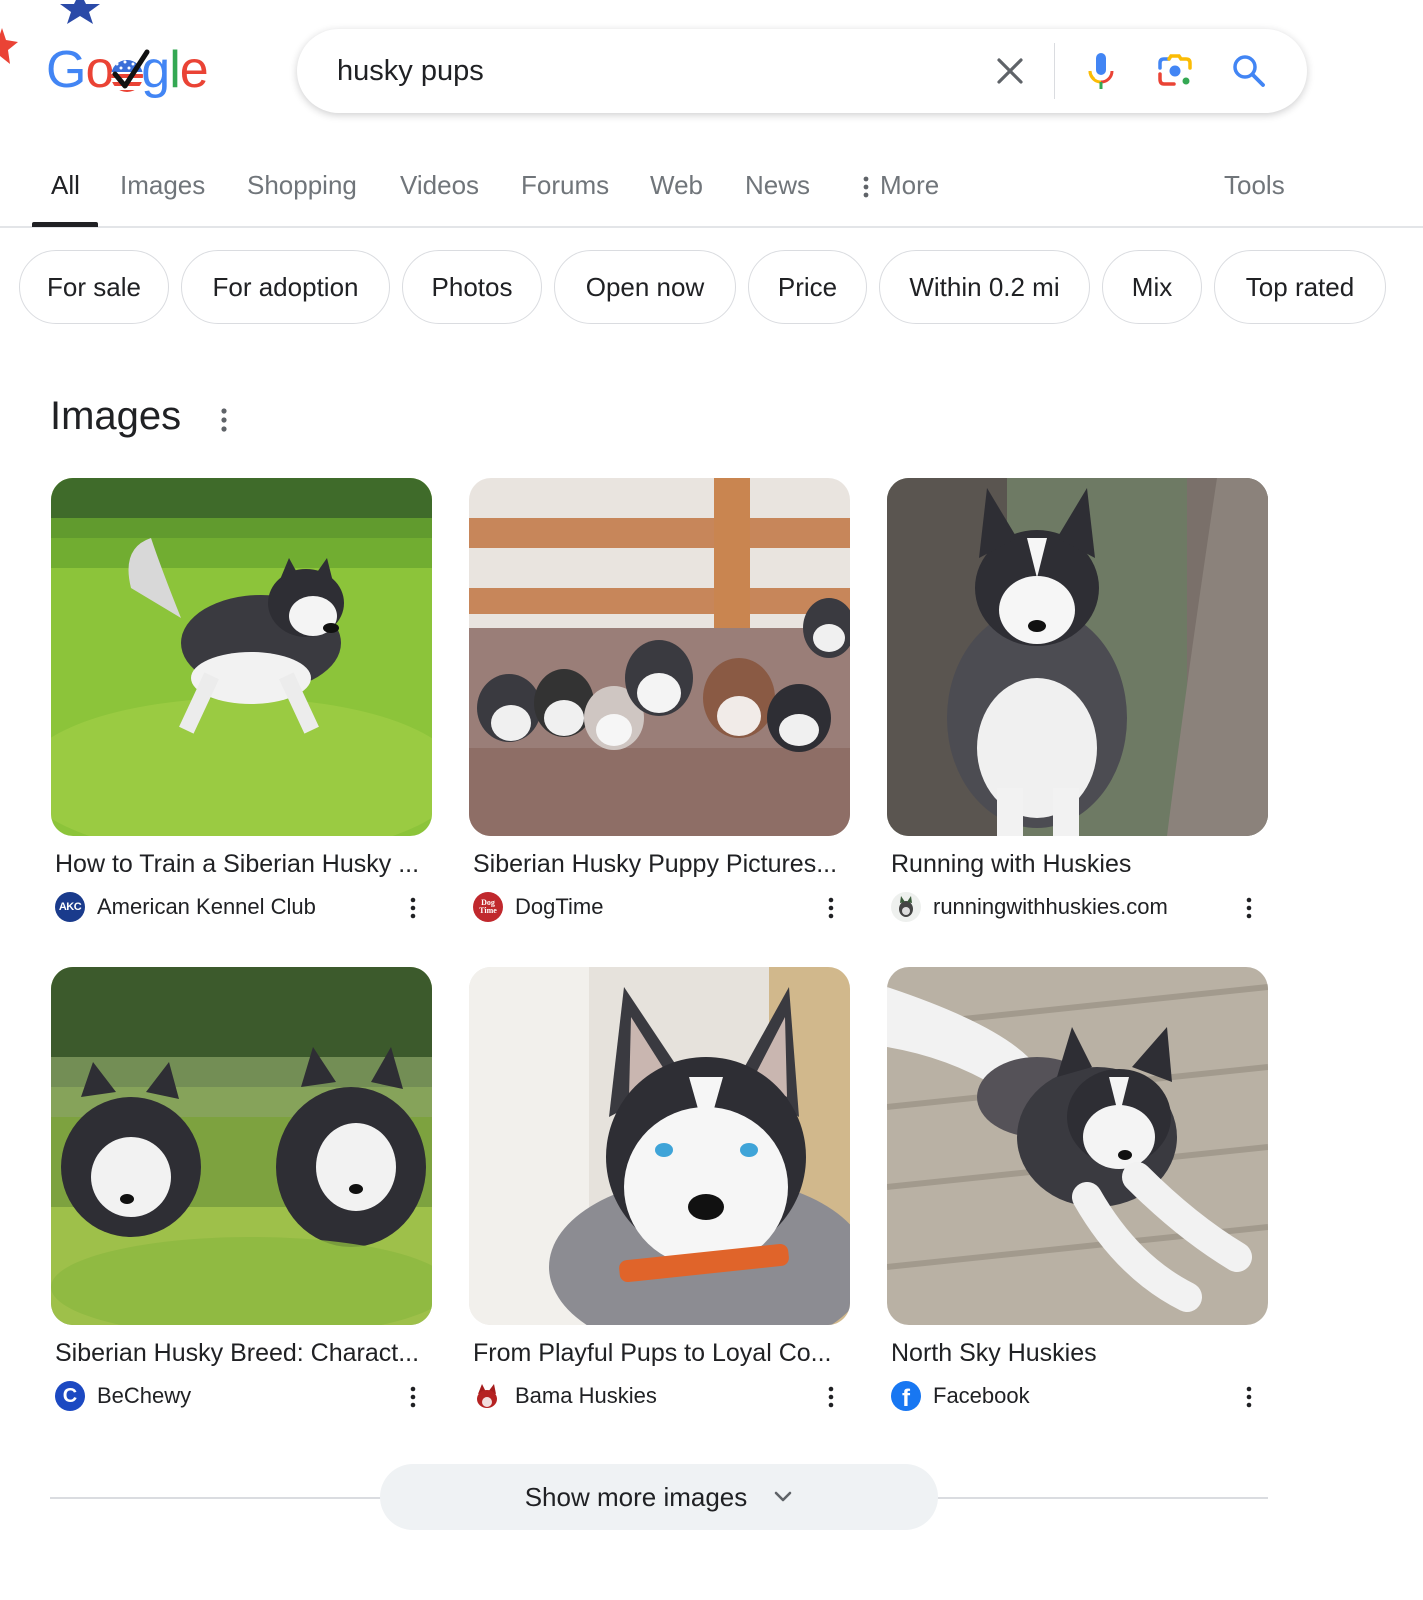 This screenshot has height=1600, width=1423. I want to click on lens-camera-icon, so click(1175, 70).